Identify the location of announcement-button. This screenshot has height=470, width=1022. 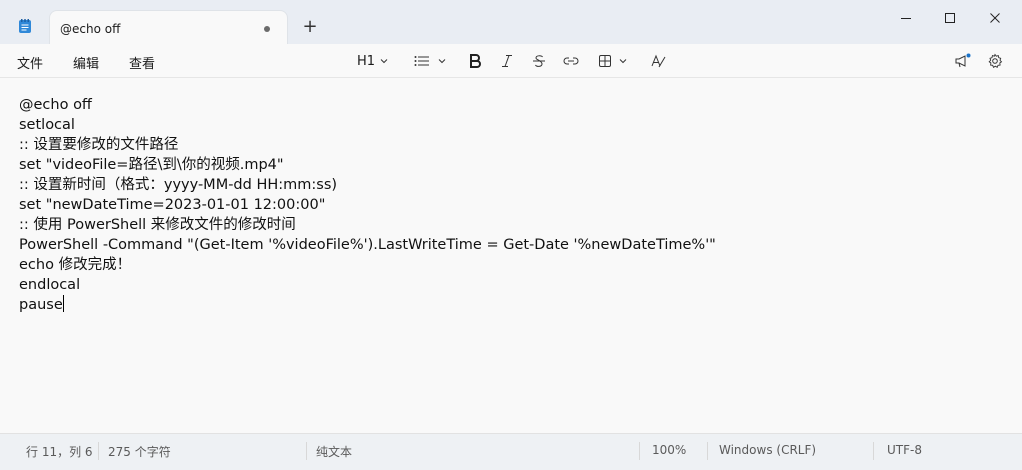
(962, 61).